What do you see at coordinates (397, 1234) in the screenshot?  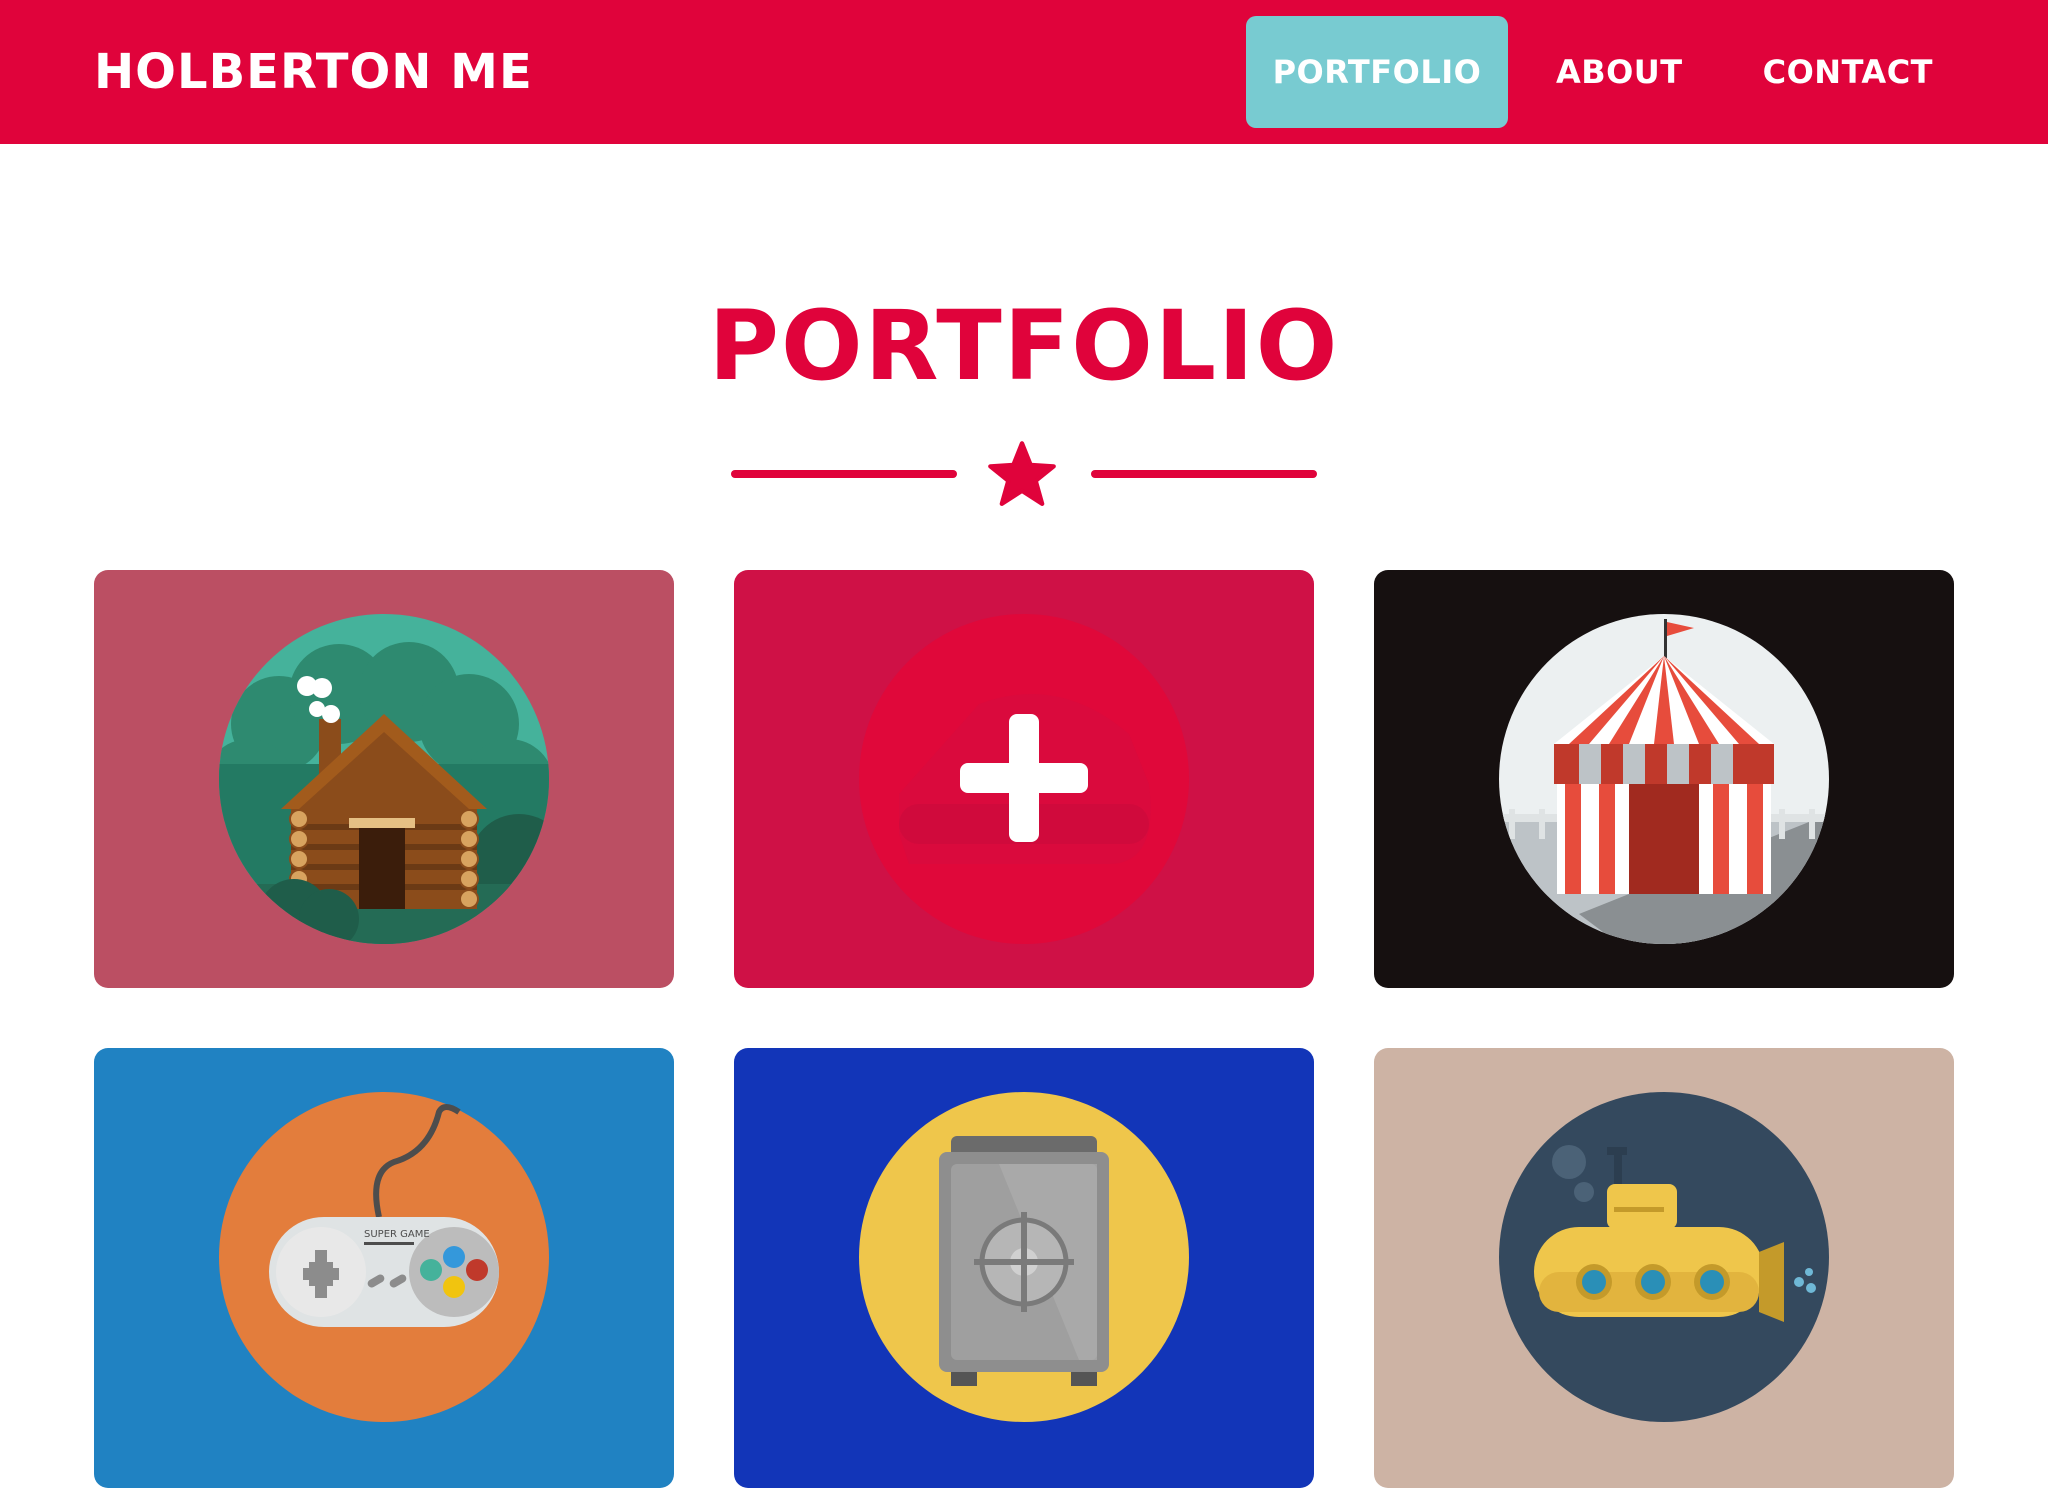 I see `controller-label: SUPER GAME` at bounding box center [397, 1234].